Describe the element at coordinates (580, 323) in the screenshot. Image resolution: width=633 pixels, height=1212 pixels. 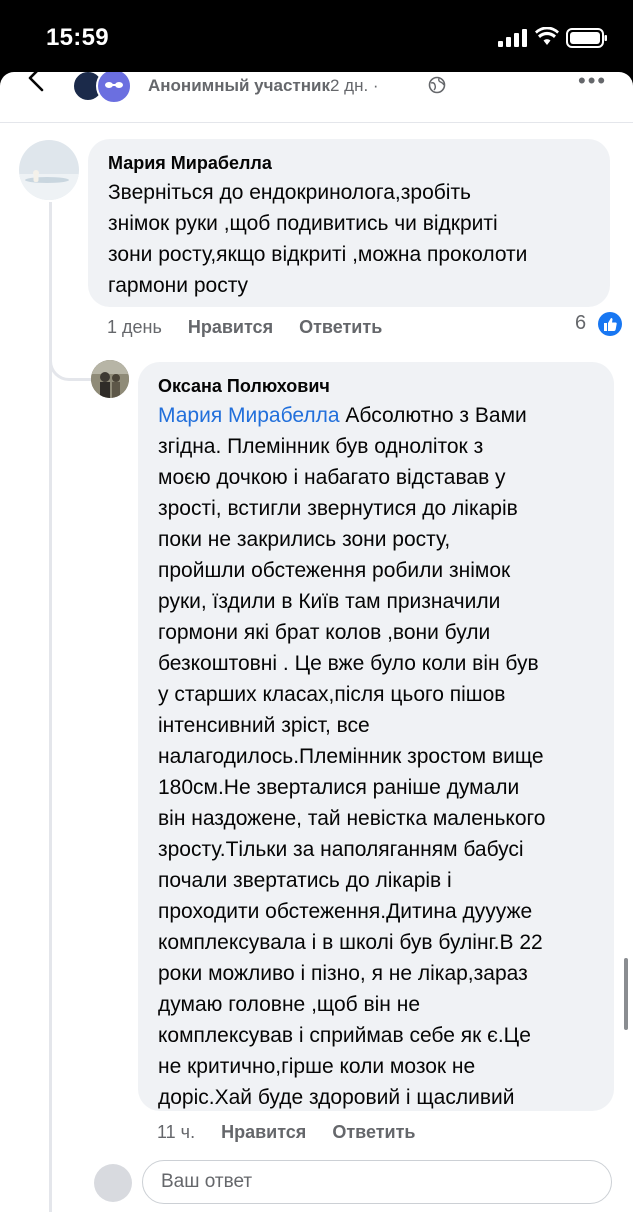
I see `comment-like-count: 6` at that location.